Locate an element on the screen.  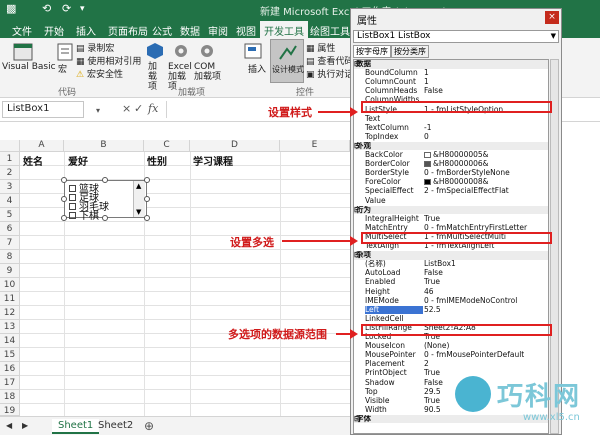
tab-drawing-tools: 绘图工具 is located at coordinates (330, 29).